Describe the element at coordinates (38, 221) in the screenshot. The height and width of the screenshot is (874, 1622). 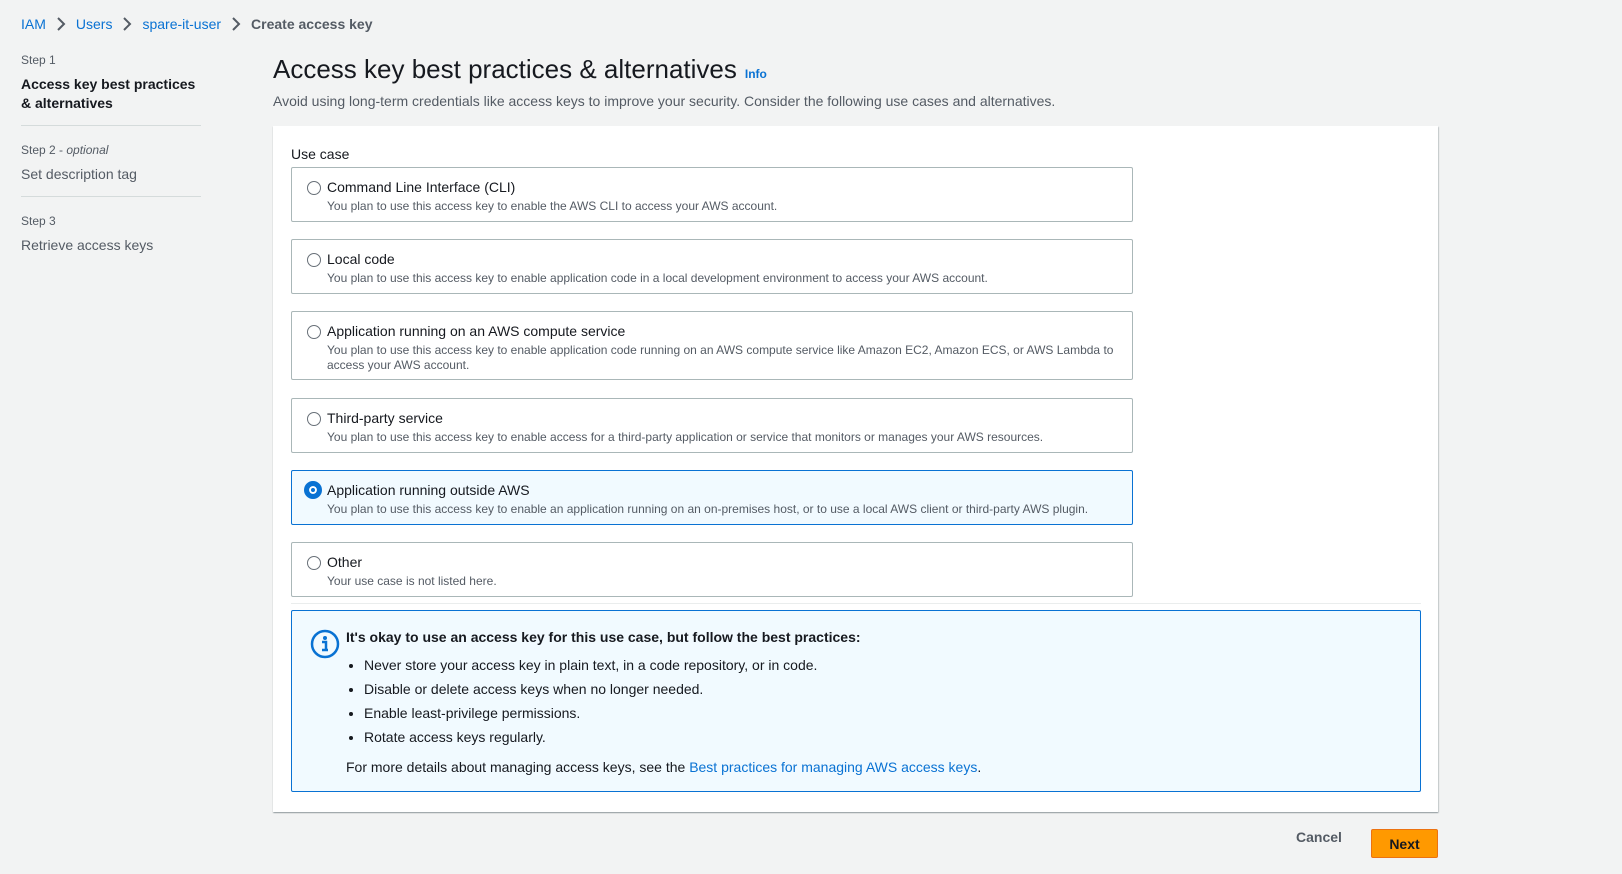
I see `step-number: Step 3` at that location.